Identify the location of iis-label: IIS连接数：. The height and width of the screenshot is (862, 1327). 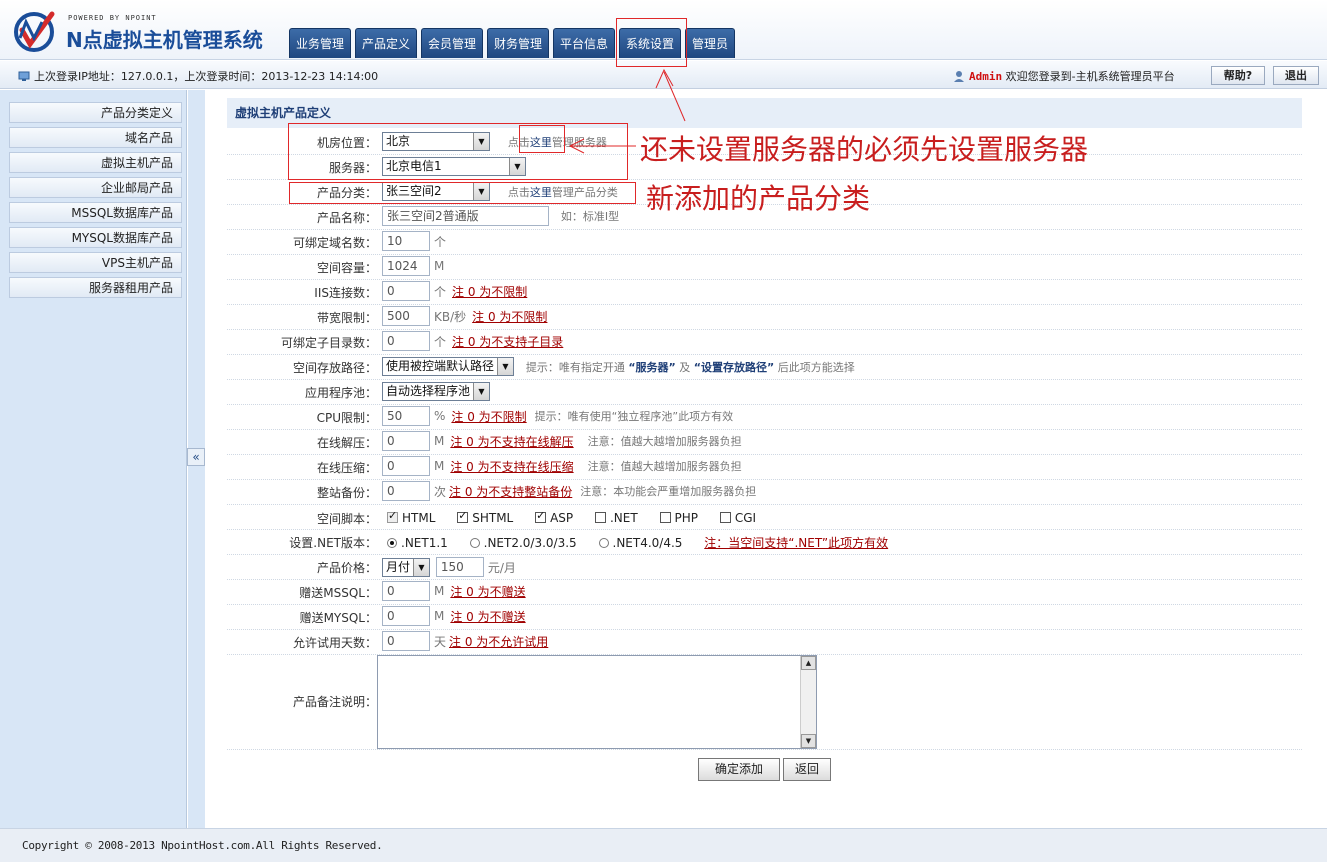
(345, 293).